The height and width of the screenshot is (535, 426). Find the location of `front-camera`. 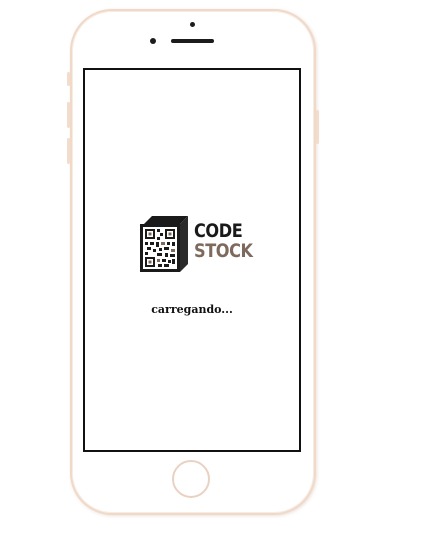

front-camera is located at coordinates (153, 41).